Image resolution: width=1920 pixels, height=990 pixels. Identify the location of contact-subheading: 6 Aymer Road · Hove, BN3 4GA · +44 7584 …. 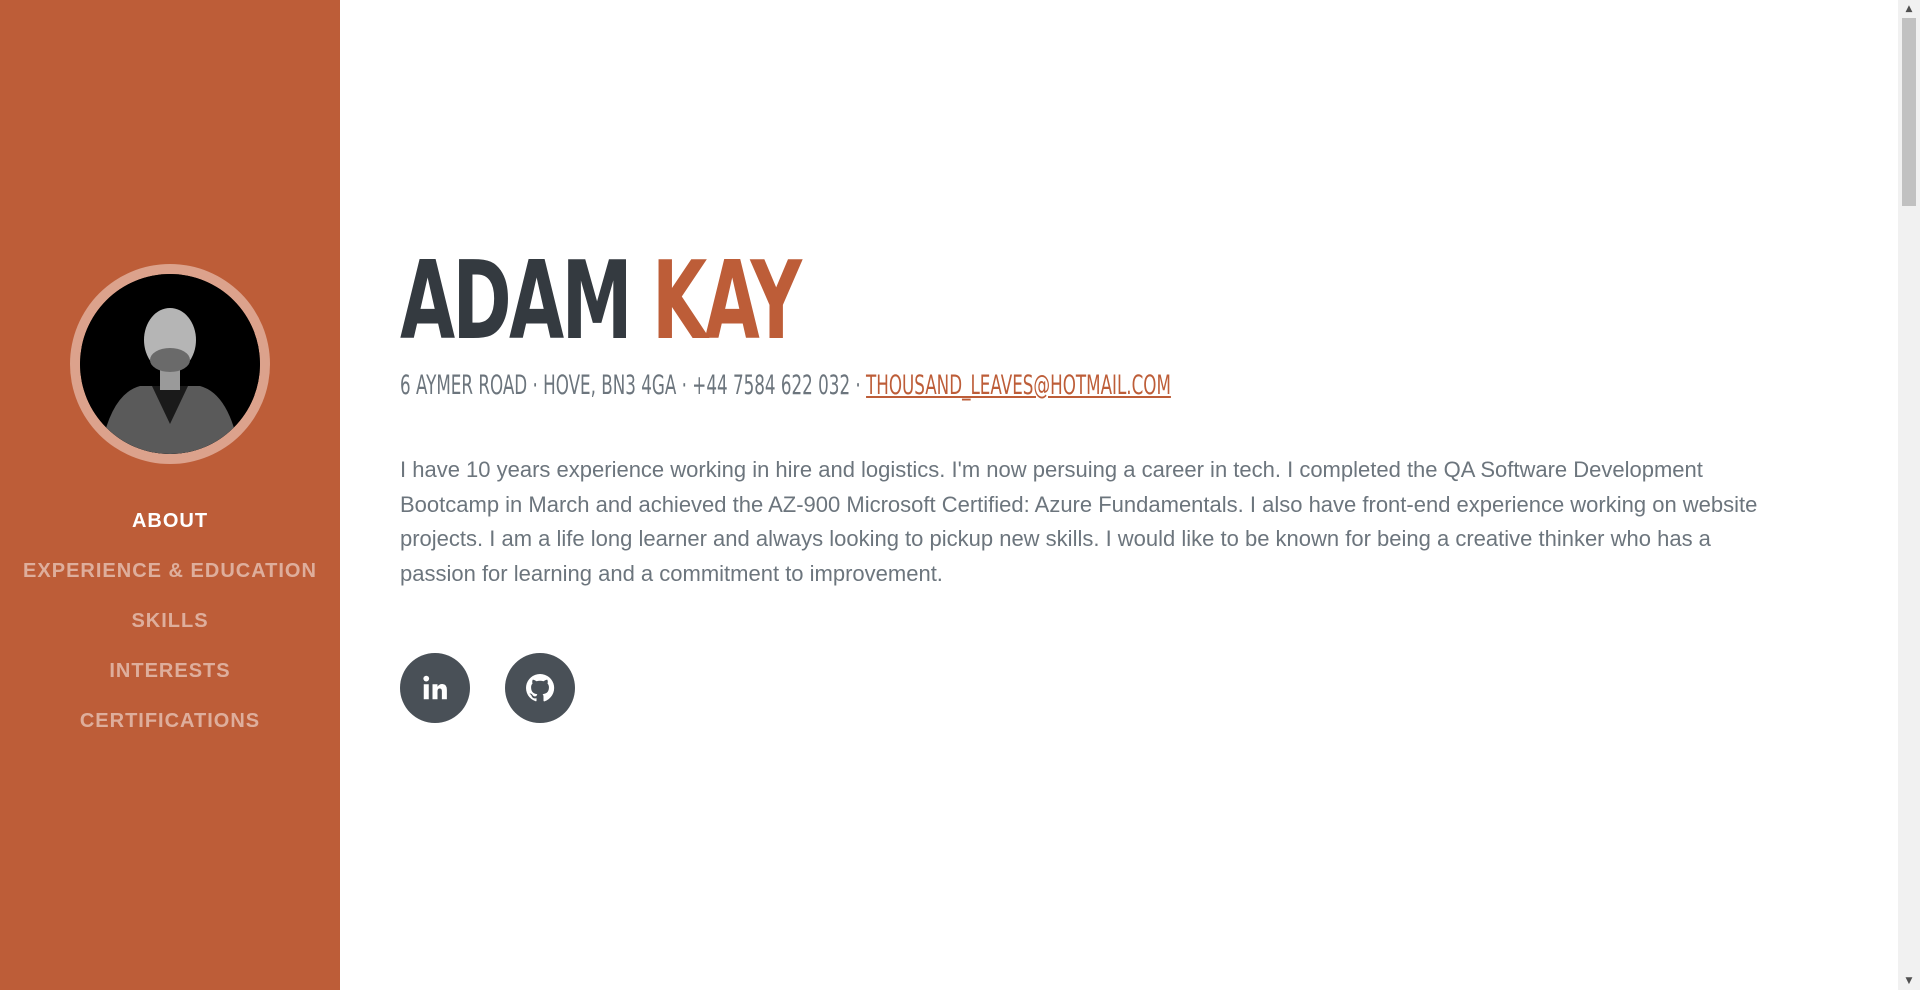
(824, 385).